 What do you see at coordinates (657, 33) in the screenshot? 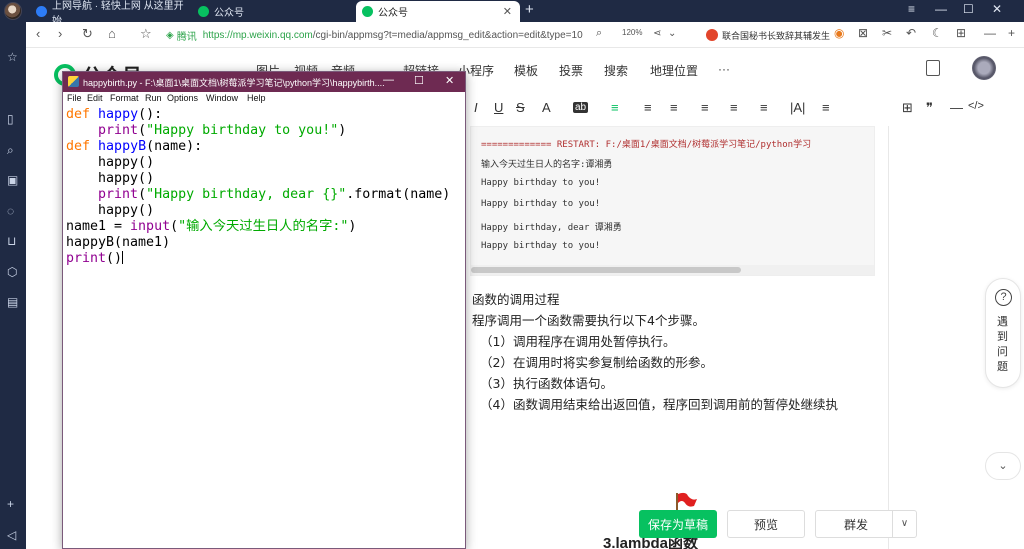
I see `share-icon: ⋖` at bounding box center [657, 33].